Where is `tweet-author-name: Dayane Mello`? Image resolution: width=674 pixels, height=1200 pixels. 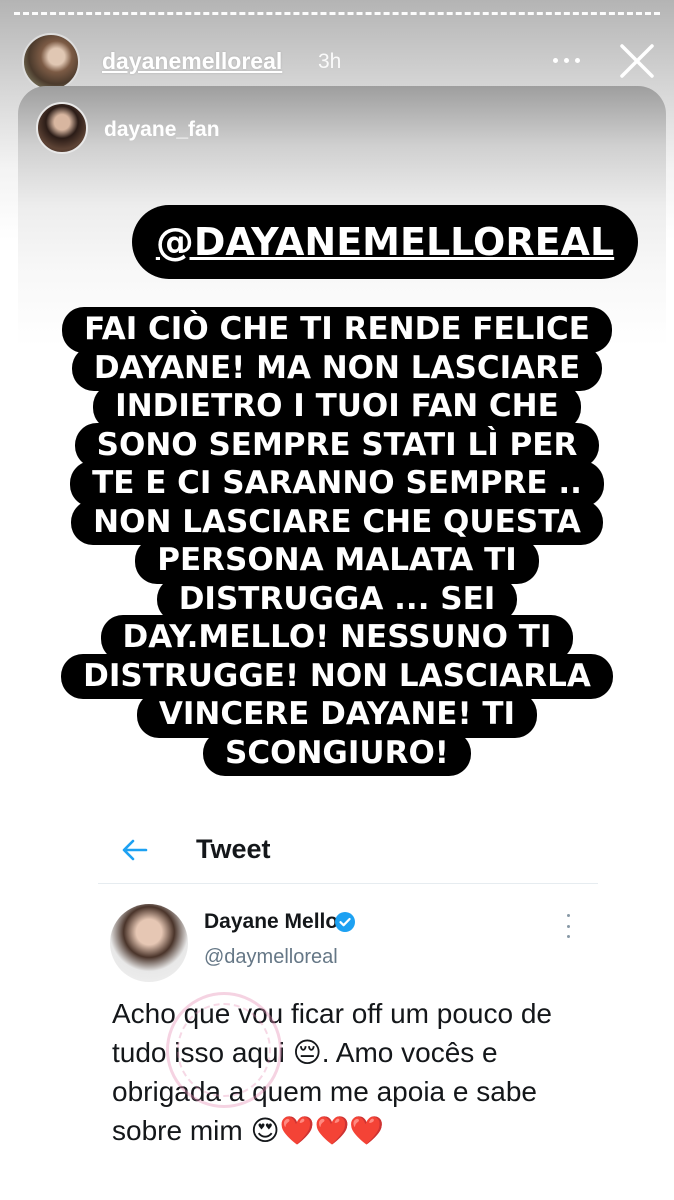
tweet-author-name: Dayane Mello is located at coordinates (271, 922).